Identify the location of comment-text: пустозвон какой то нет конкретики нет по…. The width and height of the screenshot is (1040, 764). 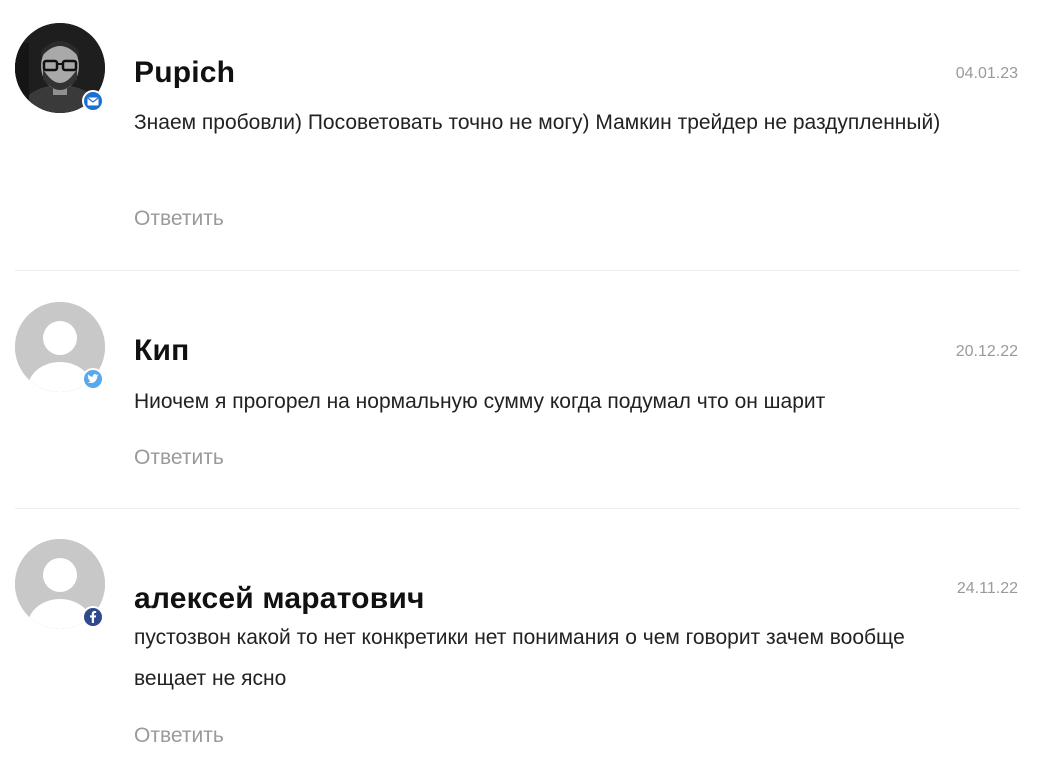
(519, 658).